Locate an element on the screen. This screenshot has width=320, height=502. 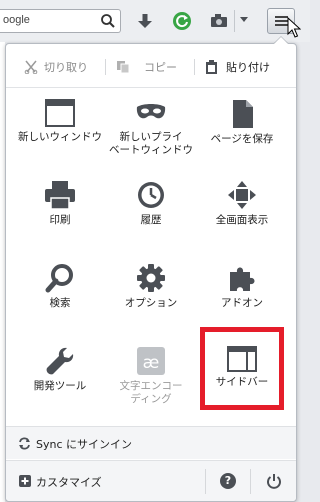
copy-icon is located at coordinates (123, 67).